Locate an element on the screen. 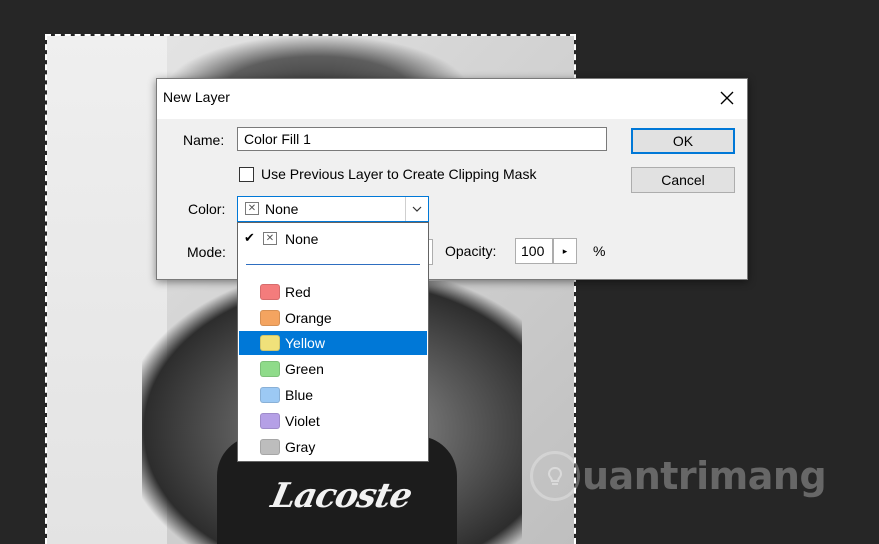 This screenshot has width=879, height=544. orange-swatch-icon is located at coordinates (270, 318).